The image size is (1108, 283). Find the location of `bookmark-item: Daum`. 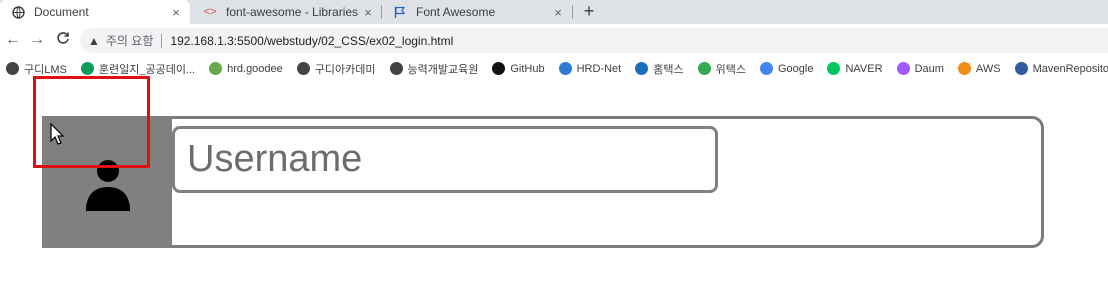

bookmark-item: Daum is located at coordinates (920, 68).